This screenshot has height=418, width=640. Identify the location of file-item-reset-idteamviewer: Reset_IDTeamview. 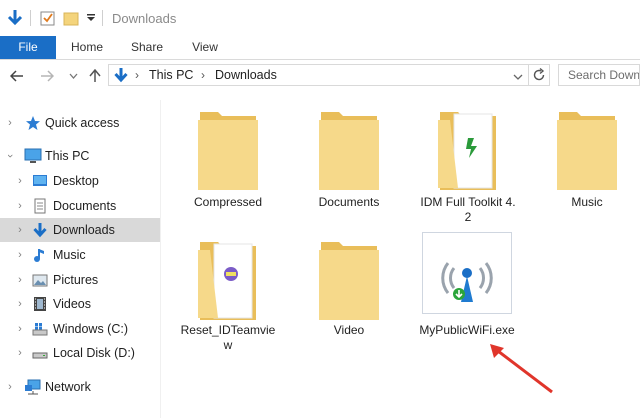
(228, 299).